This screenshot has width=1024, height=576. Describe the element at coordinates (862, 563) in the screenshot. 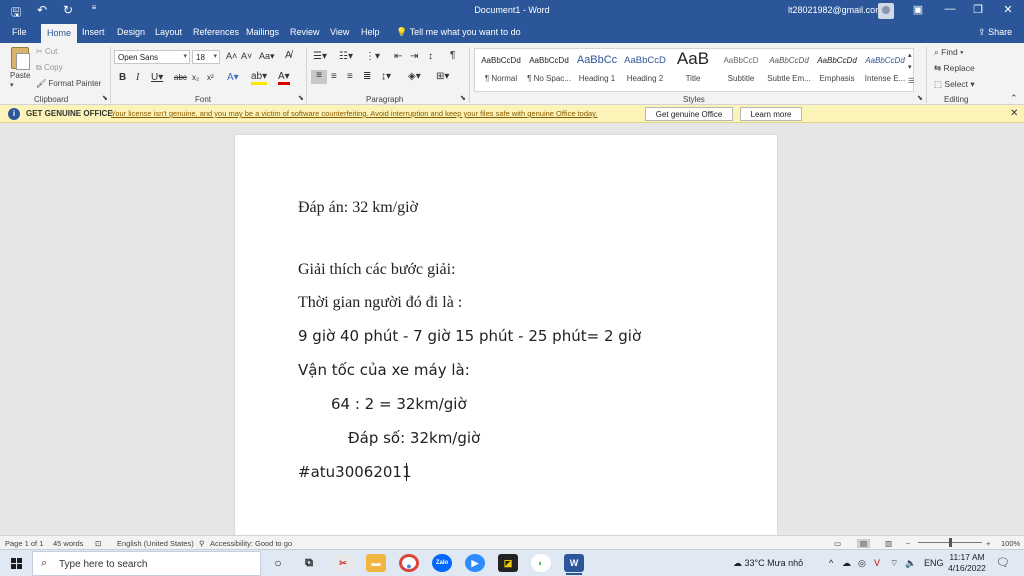

I see `vpn-tray-icon: ◎` at that location.